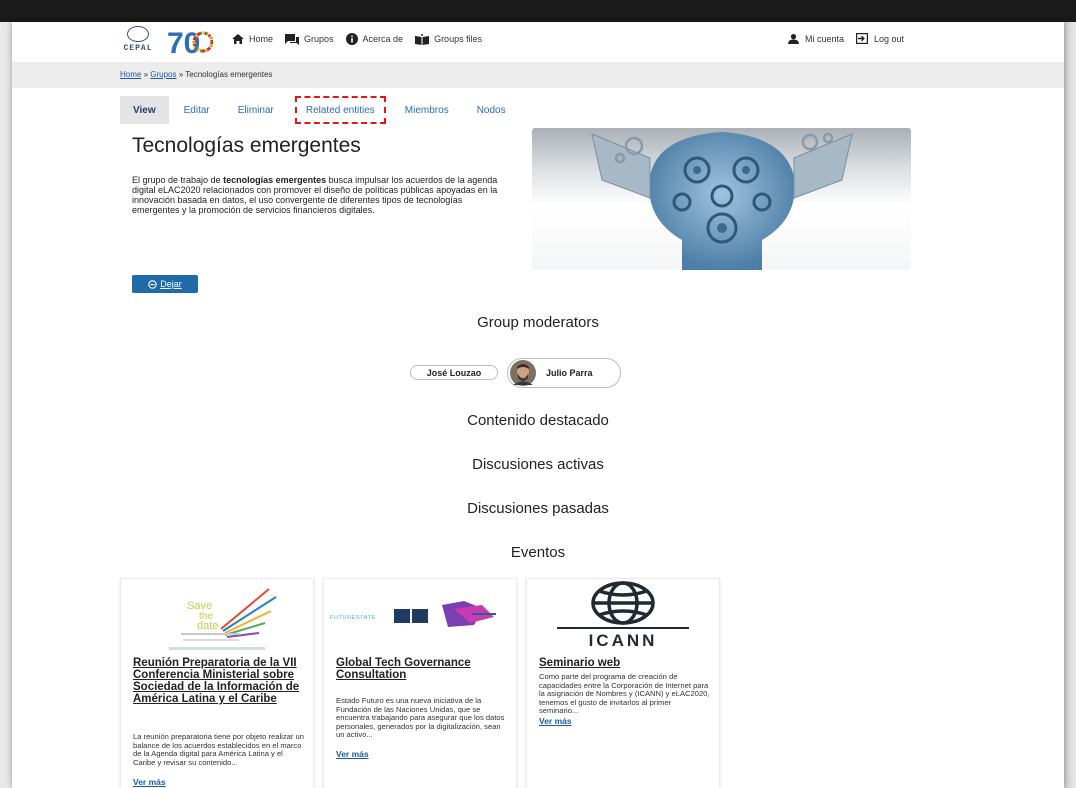 This screenshot has width=1076, height=788. I want to click on breadcrumb-current: Tecnologías emergentes, so click(229, 74).